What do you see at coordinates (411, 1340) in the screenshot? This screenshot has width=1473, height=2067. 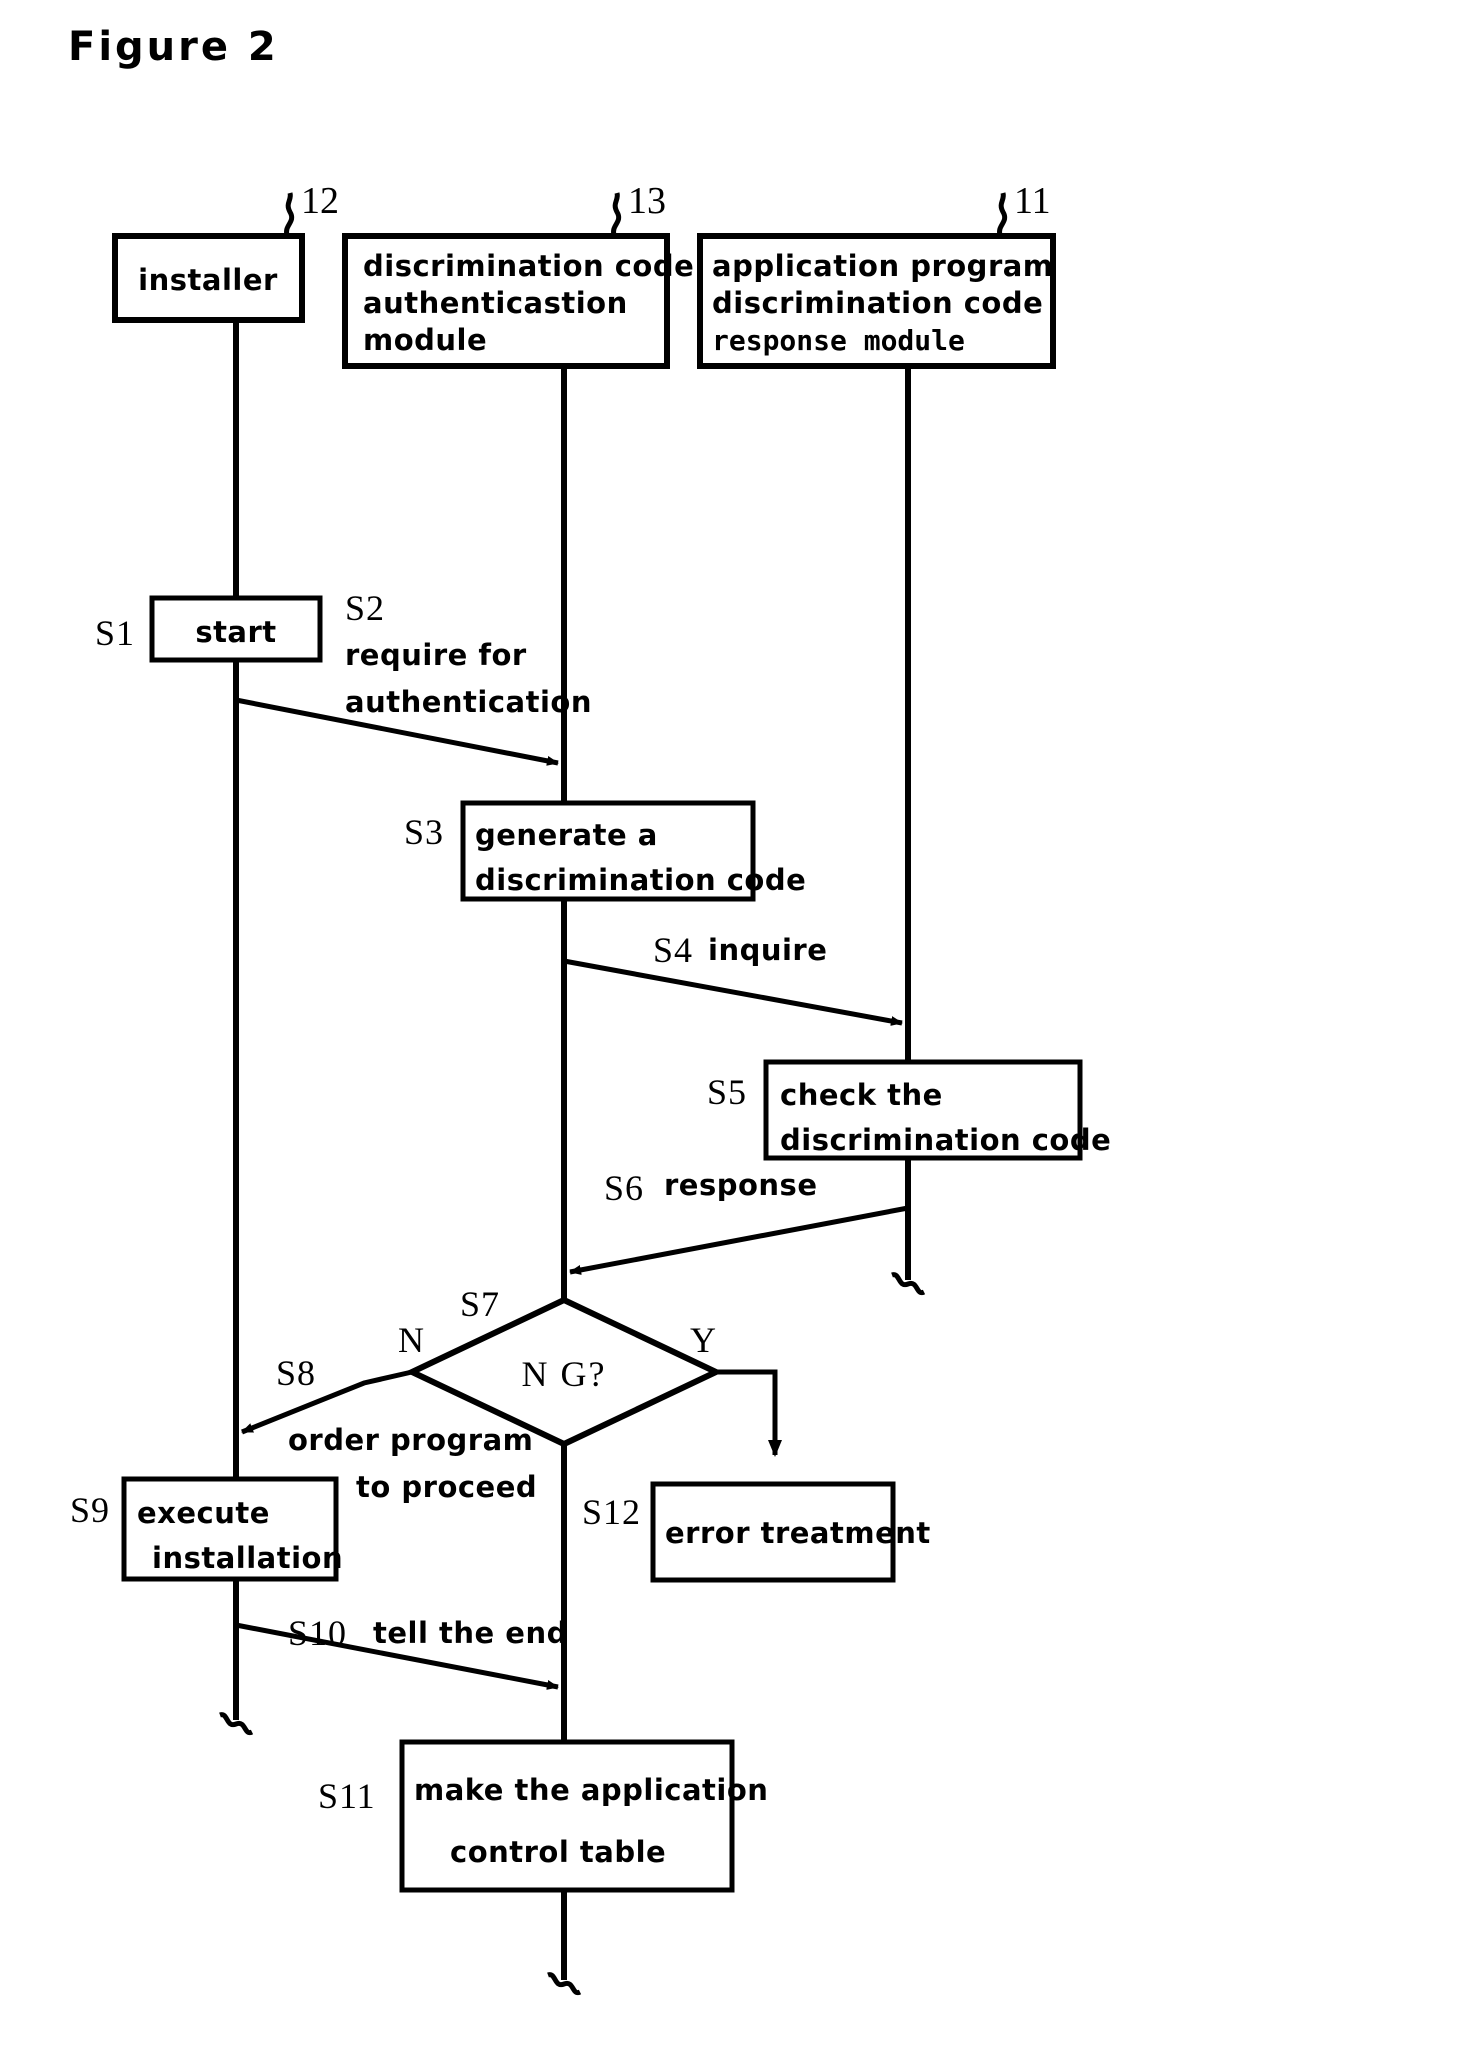 I see `step-s7-branch-no: N` at bounding box center [411, 1340].